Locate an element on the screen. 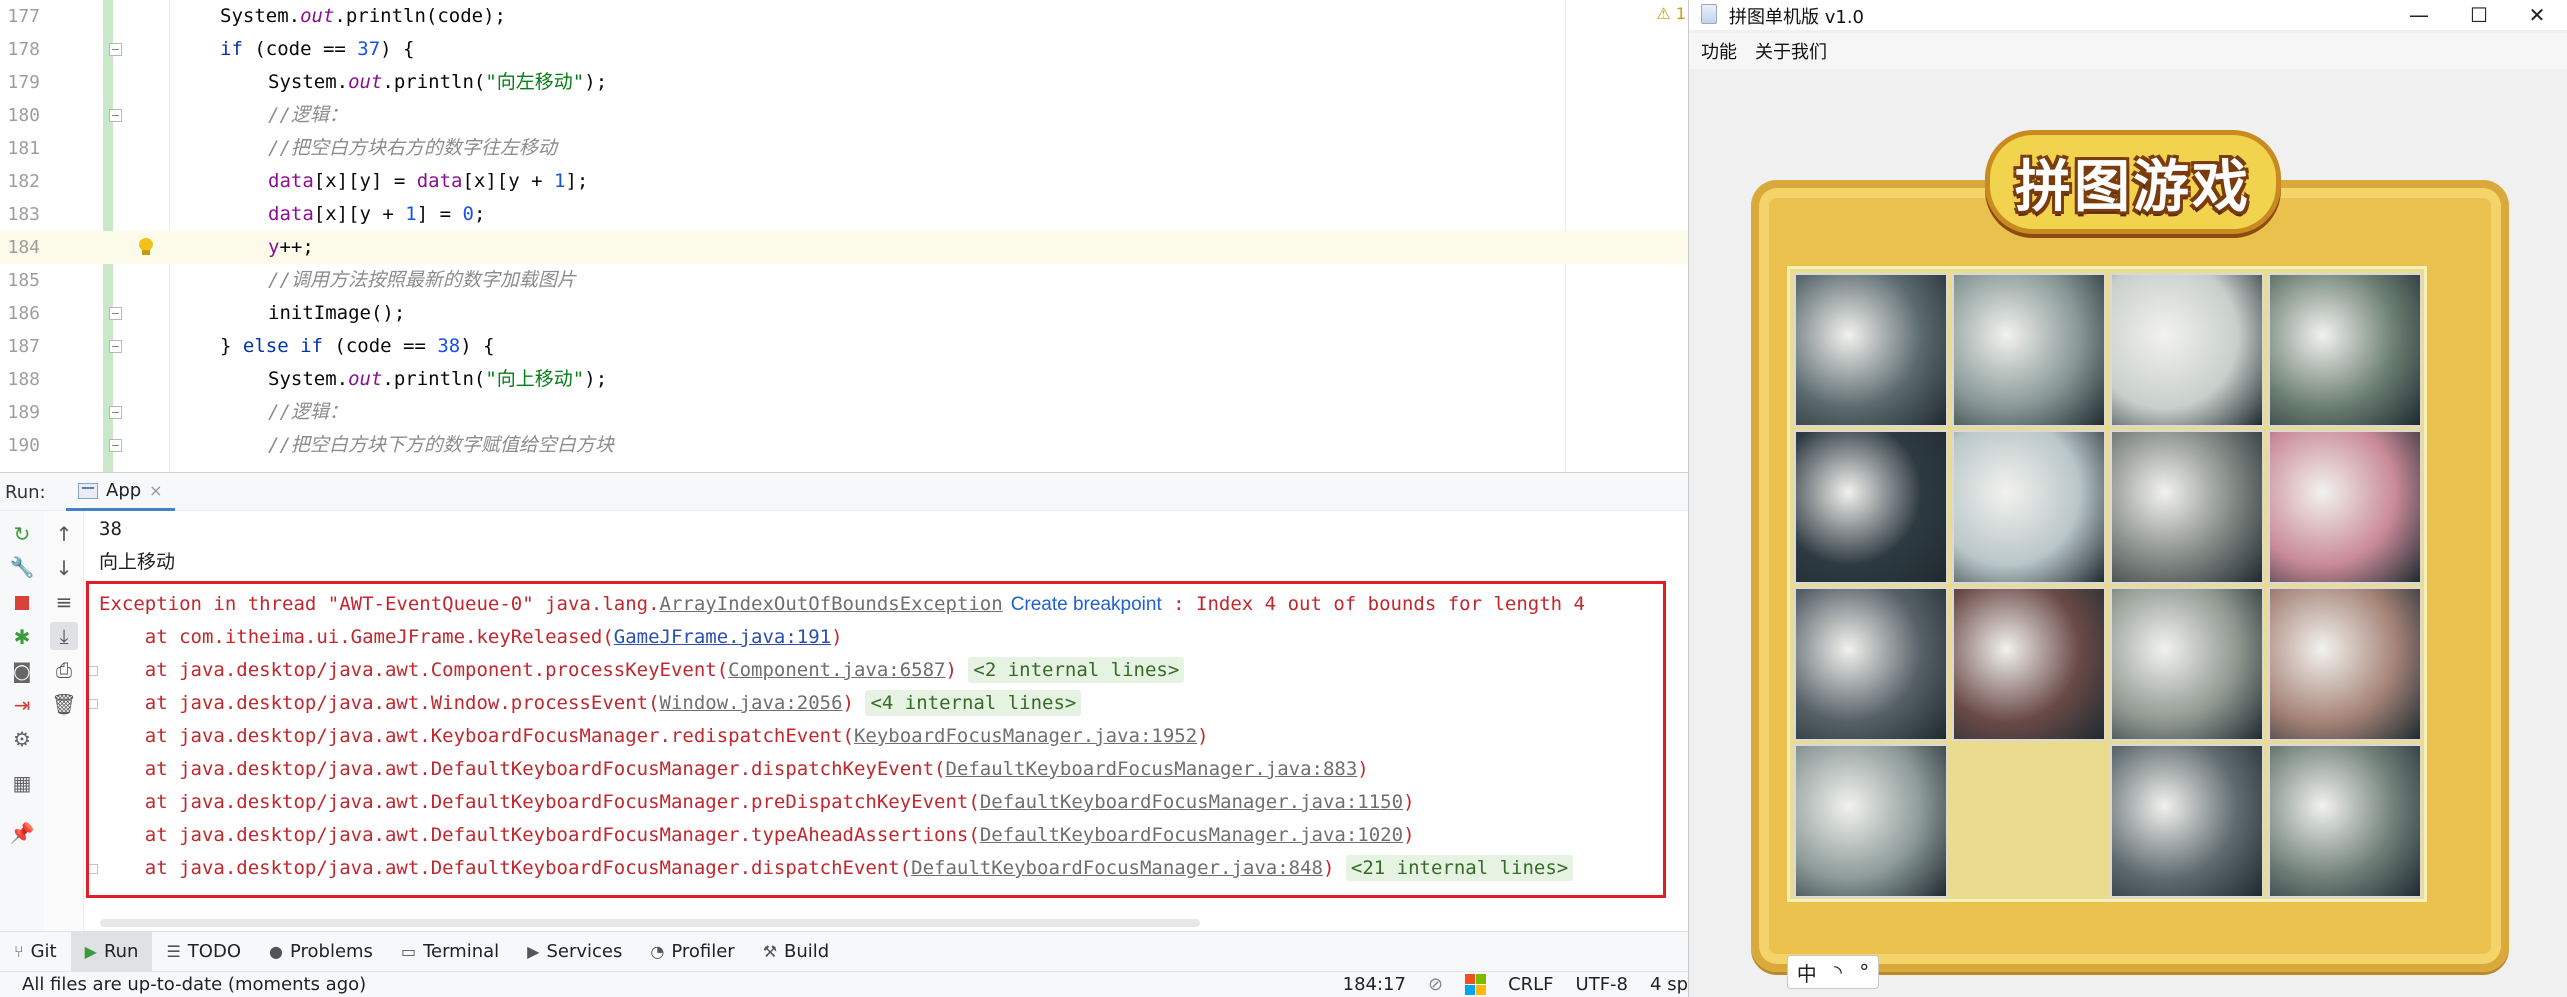  puzzle-empty-slot is located at coordinates (2029, 821).